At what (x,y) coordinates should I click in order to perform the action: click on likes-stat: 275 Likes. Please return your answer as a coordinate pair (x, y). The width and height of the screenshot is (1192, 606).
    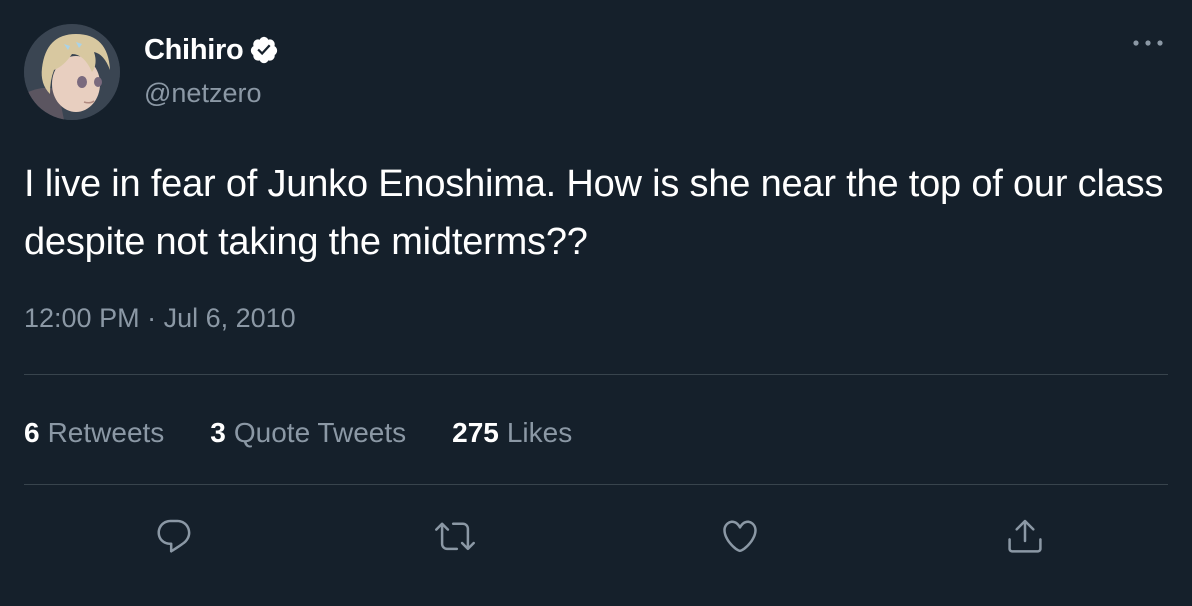
    Looking at the image, I should click on (512, 433).